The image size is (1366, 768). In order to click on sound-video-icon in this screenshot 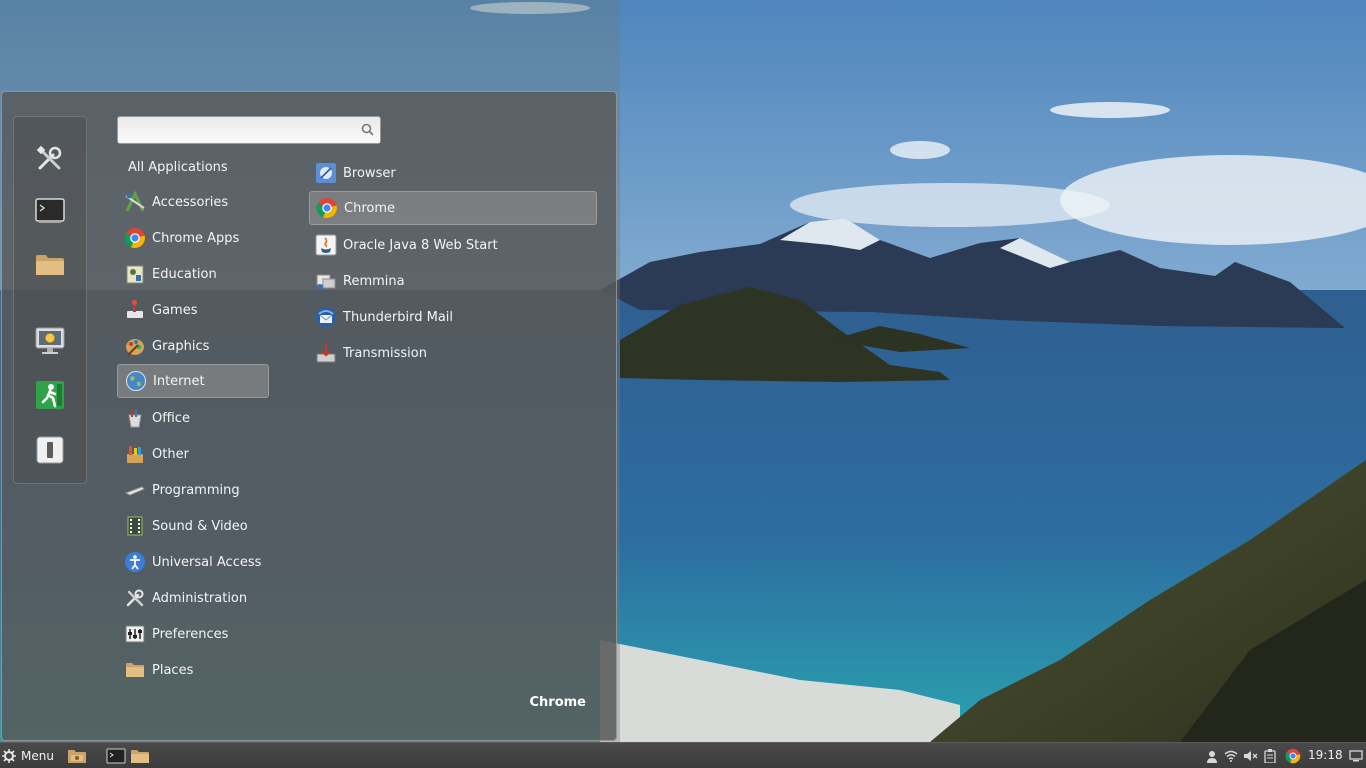, I will do `click(135, 526)`.